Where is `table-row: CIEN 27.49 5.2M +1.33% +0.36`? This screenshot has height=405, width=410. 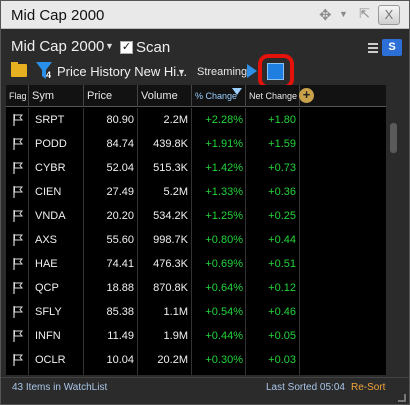
table-row: CIEN 27.49 5.2M +1.33% +0.36 is located at coordinates (196, 192).